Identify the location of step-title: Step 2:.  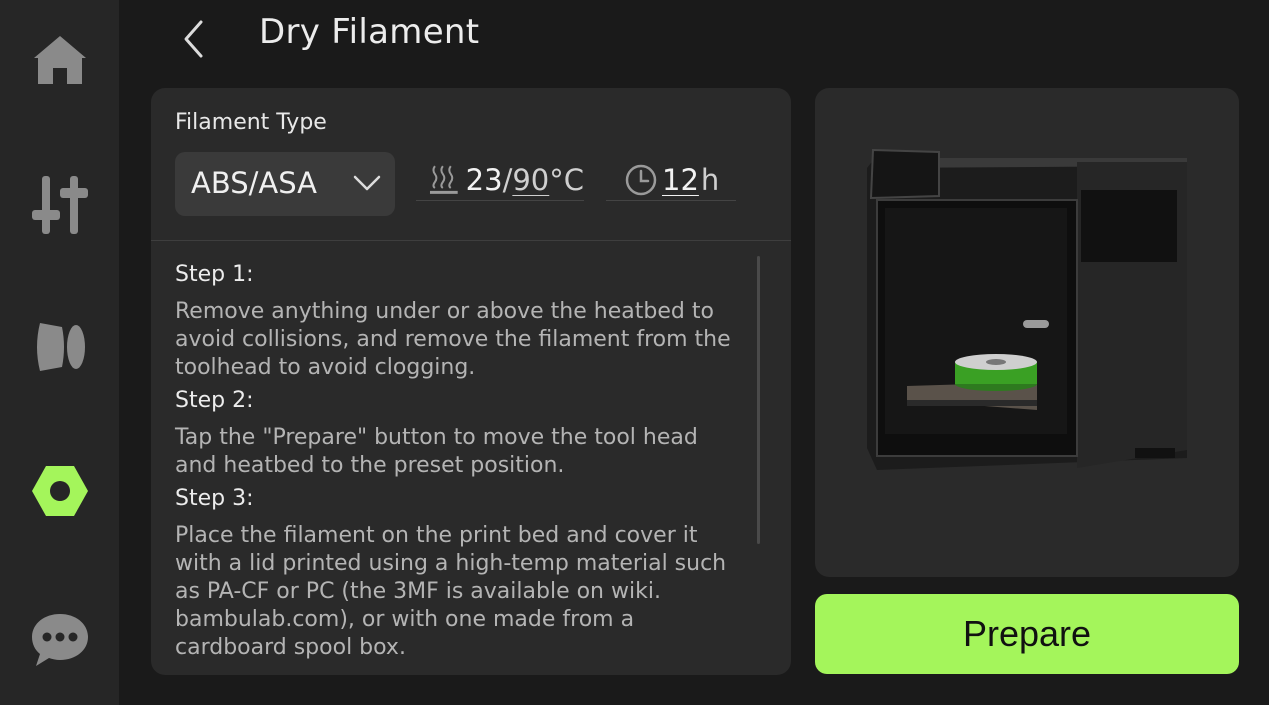
(214, 400).